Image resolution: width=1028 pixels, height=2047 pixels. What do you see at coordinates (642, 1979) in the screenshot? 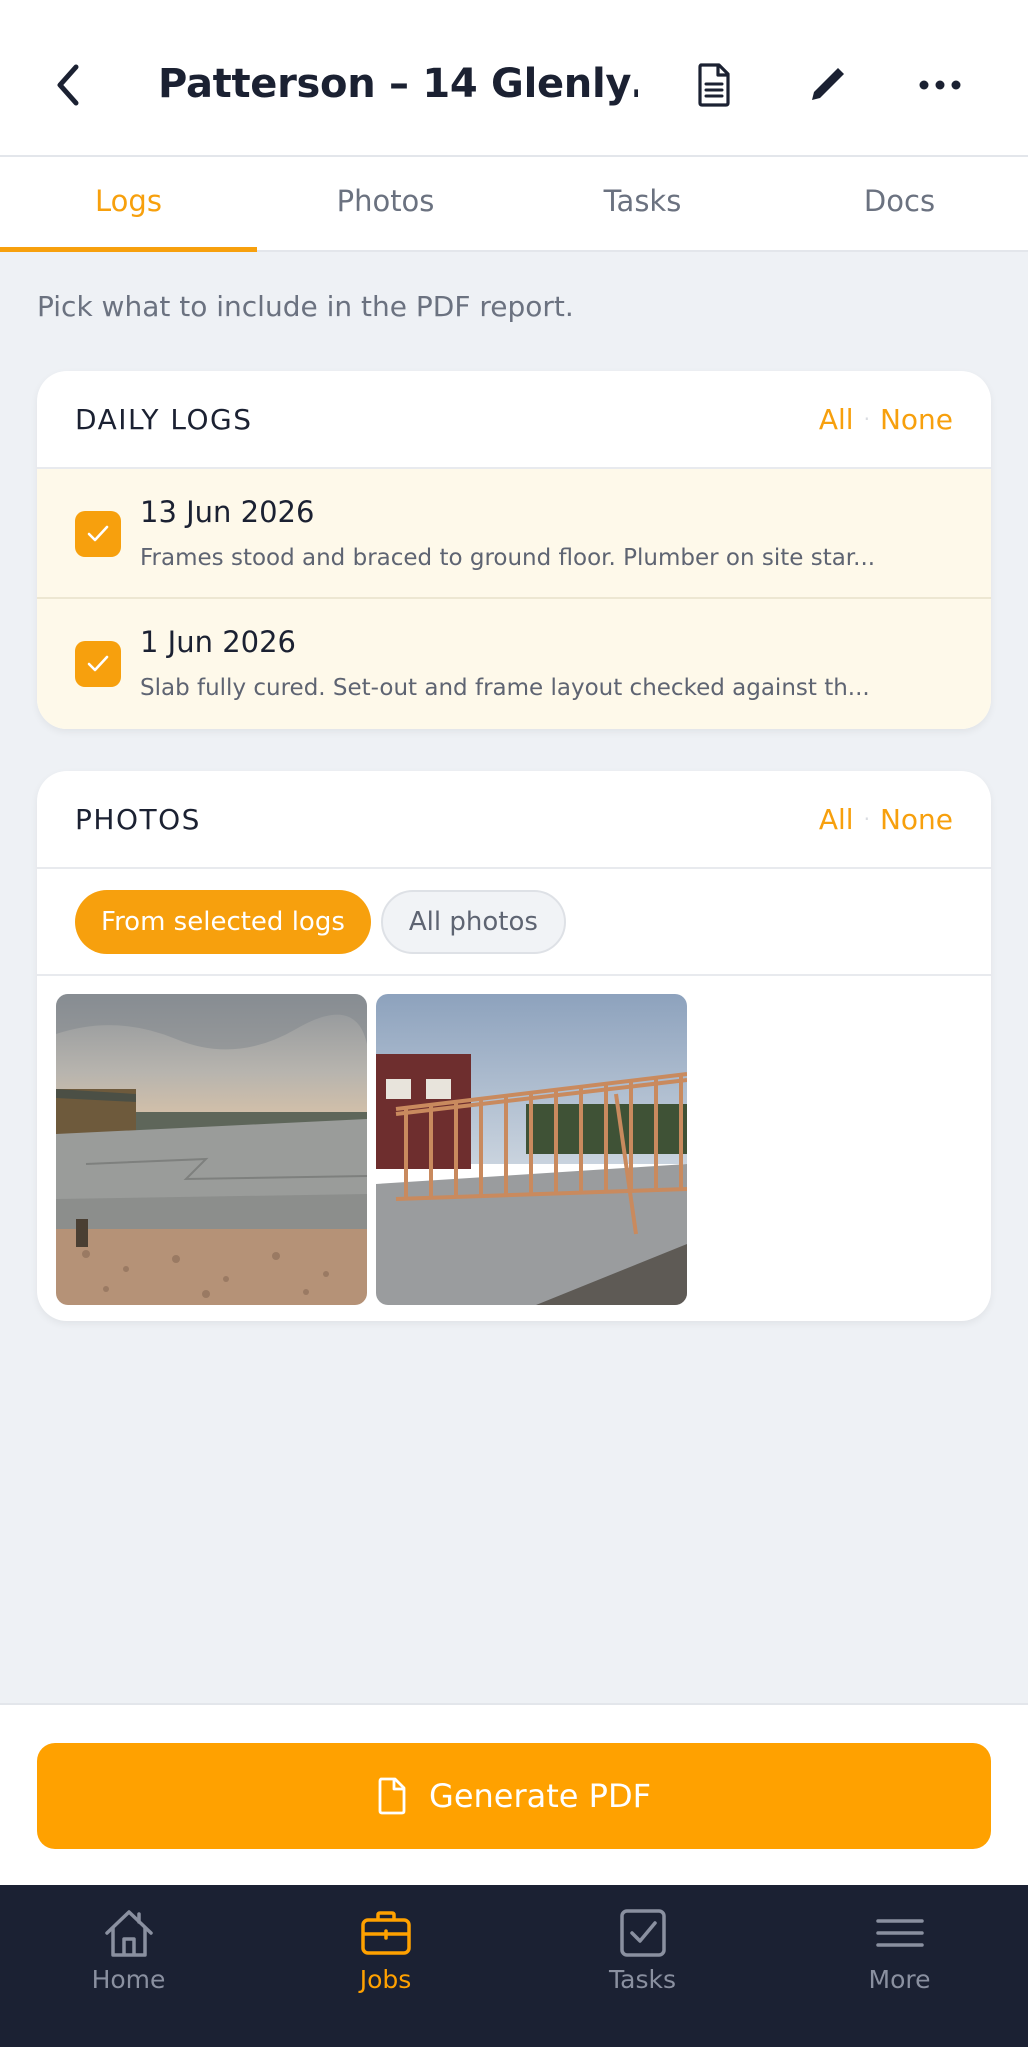
I see `nav-tasks-label: Tasks` at bounding box center [642, 1979].